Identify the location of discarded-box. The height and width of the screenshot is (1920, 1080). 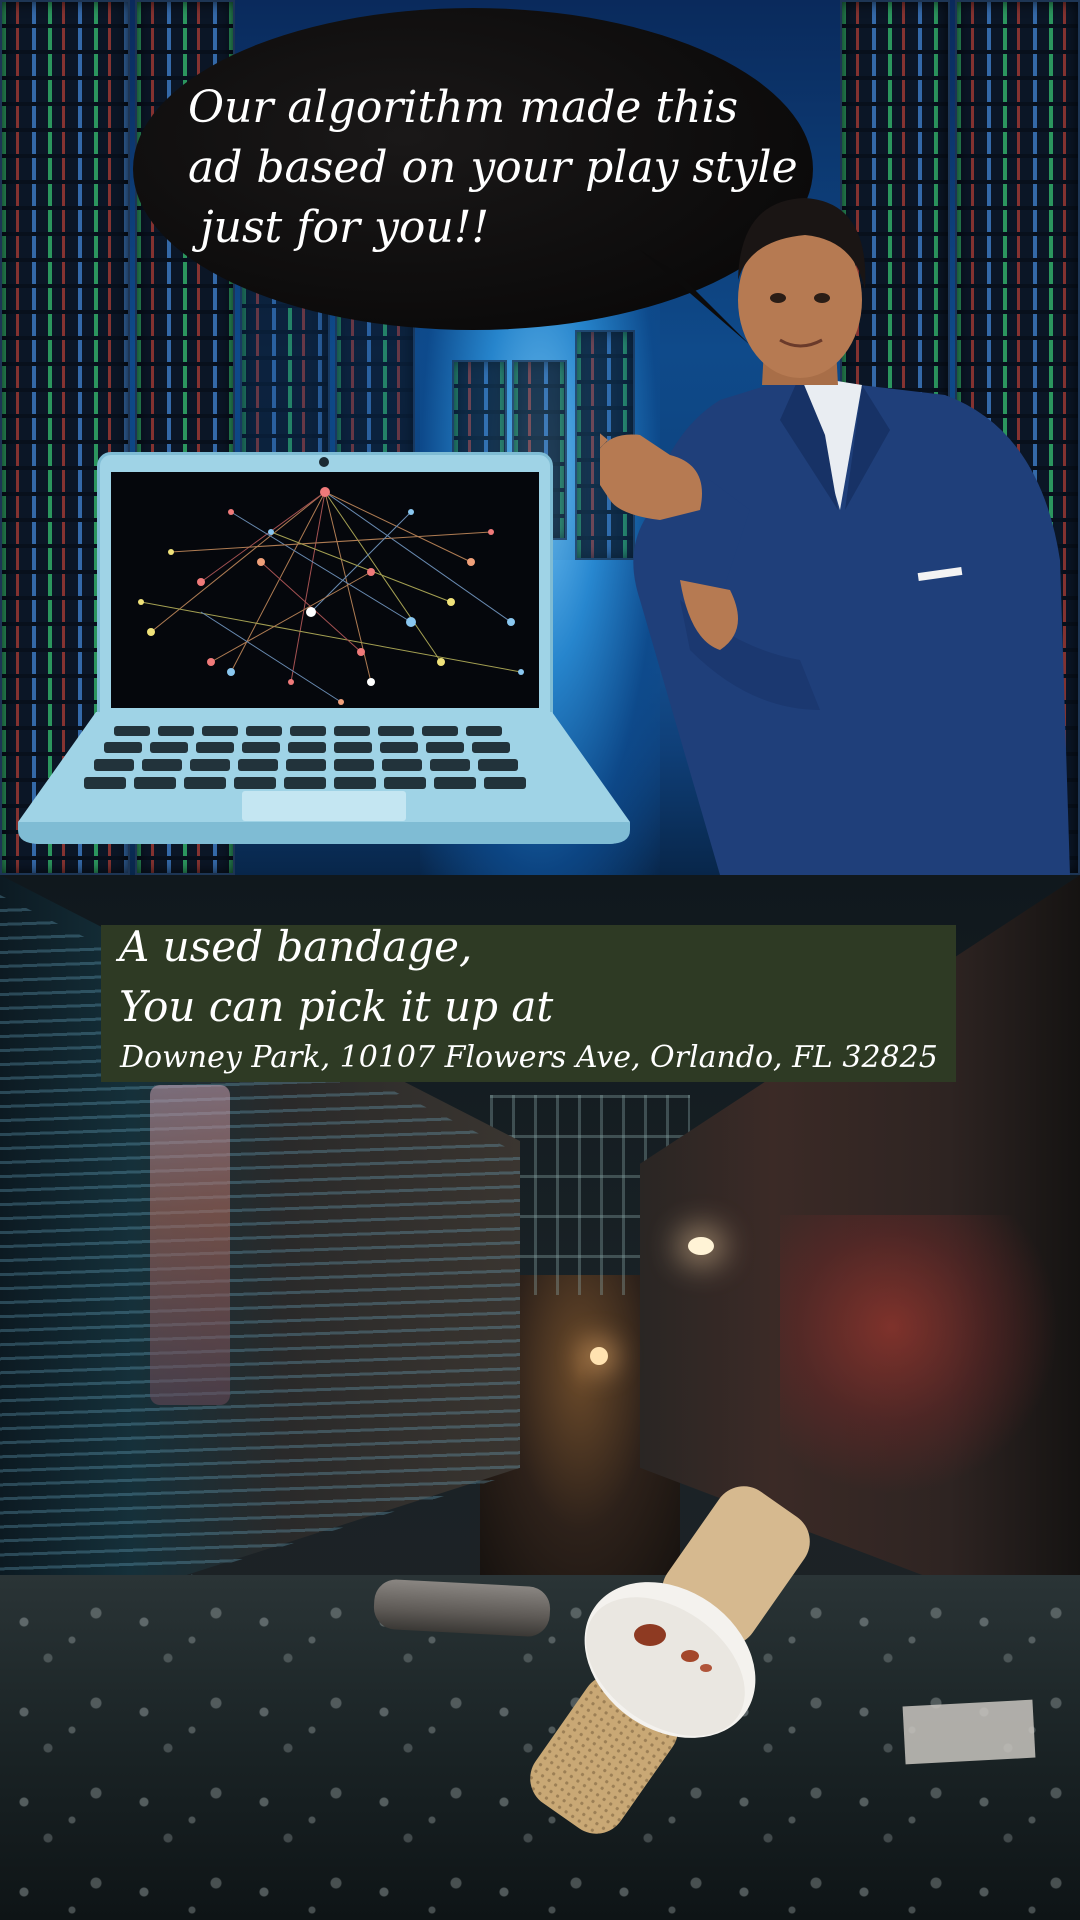
(969, 1732).